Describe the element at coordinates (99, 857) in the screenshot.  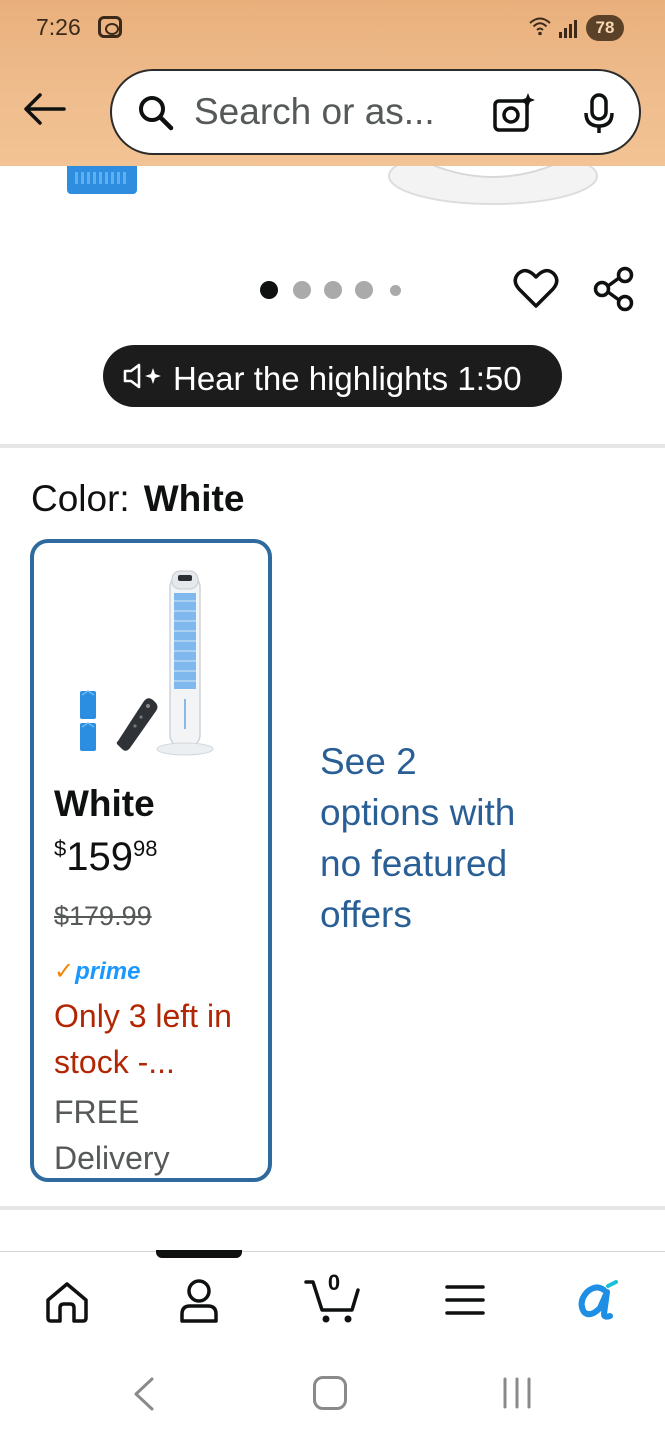
I see `price-whole: 159` at that location.